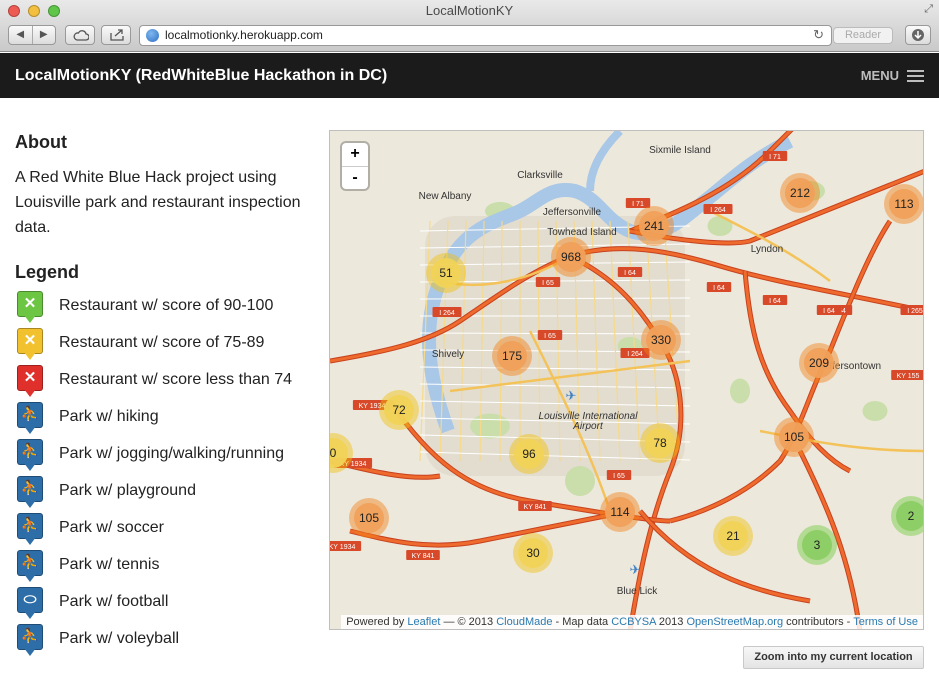 The width and height of the screenshot is (939, 685). What do you see at coordinates (879, 75) in the screenshot?
I see `menu-label: MENU` at bounding box center [879, 75].